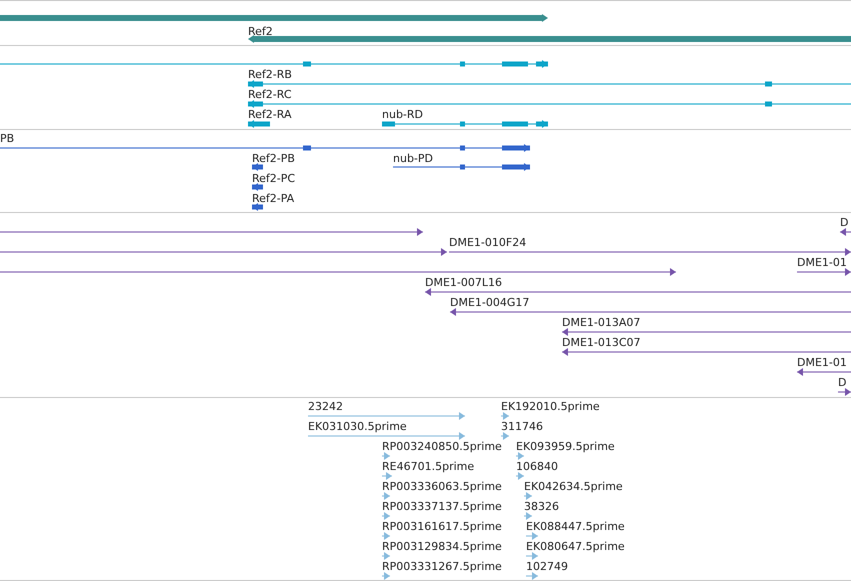  I want to click on feature-label: 38326, so click(541, 506).